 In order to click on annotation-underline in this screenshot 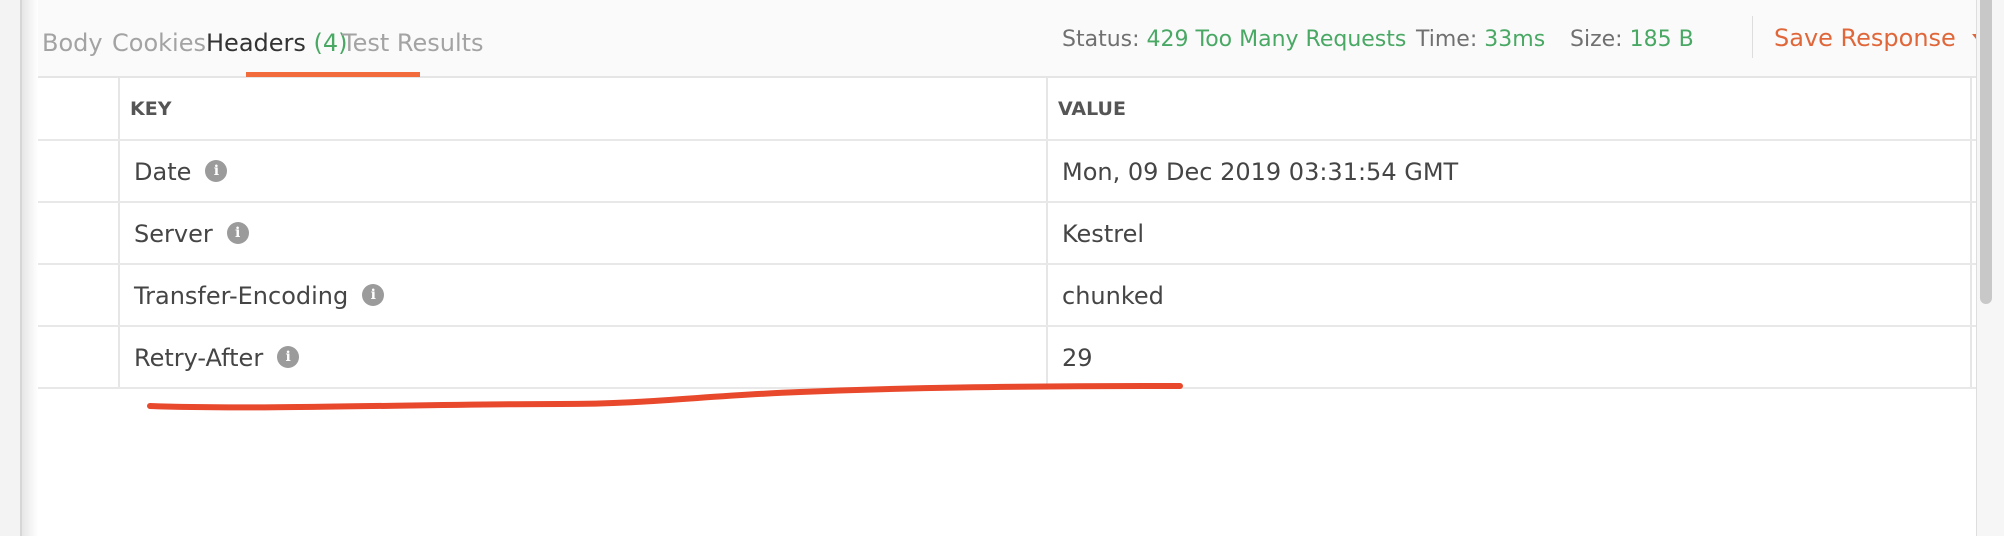, I will do `click(665, 397)`.